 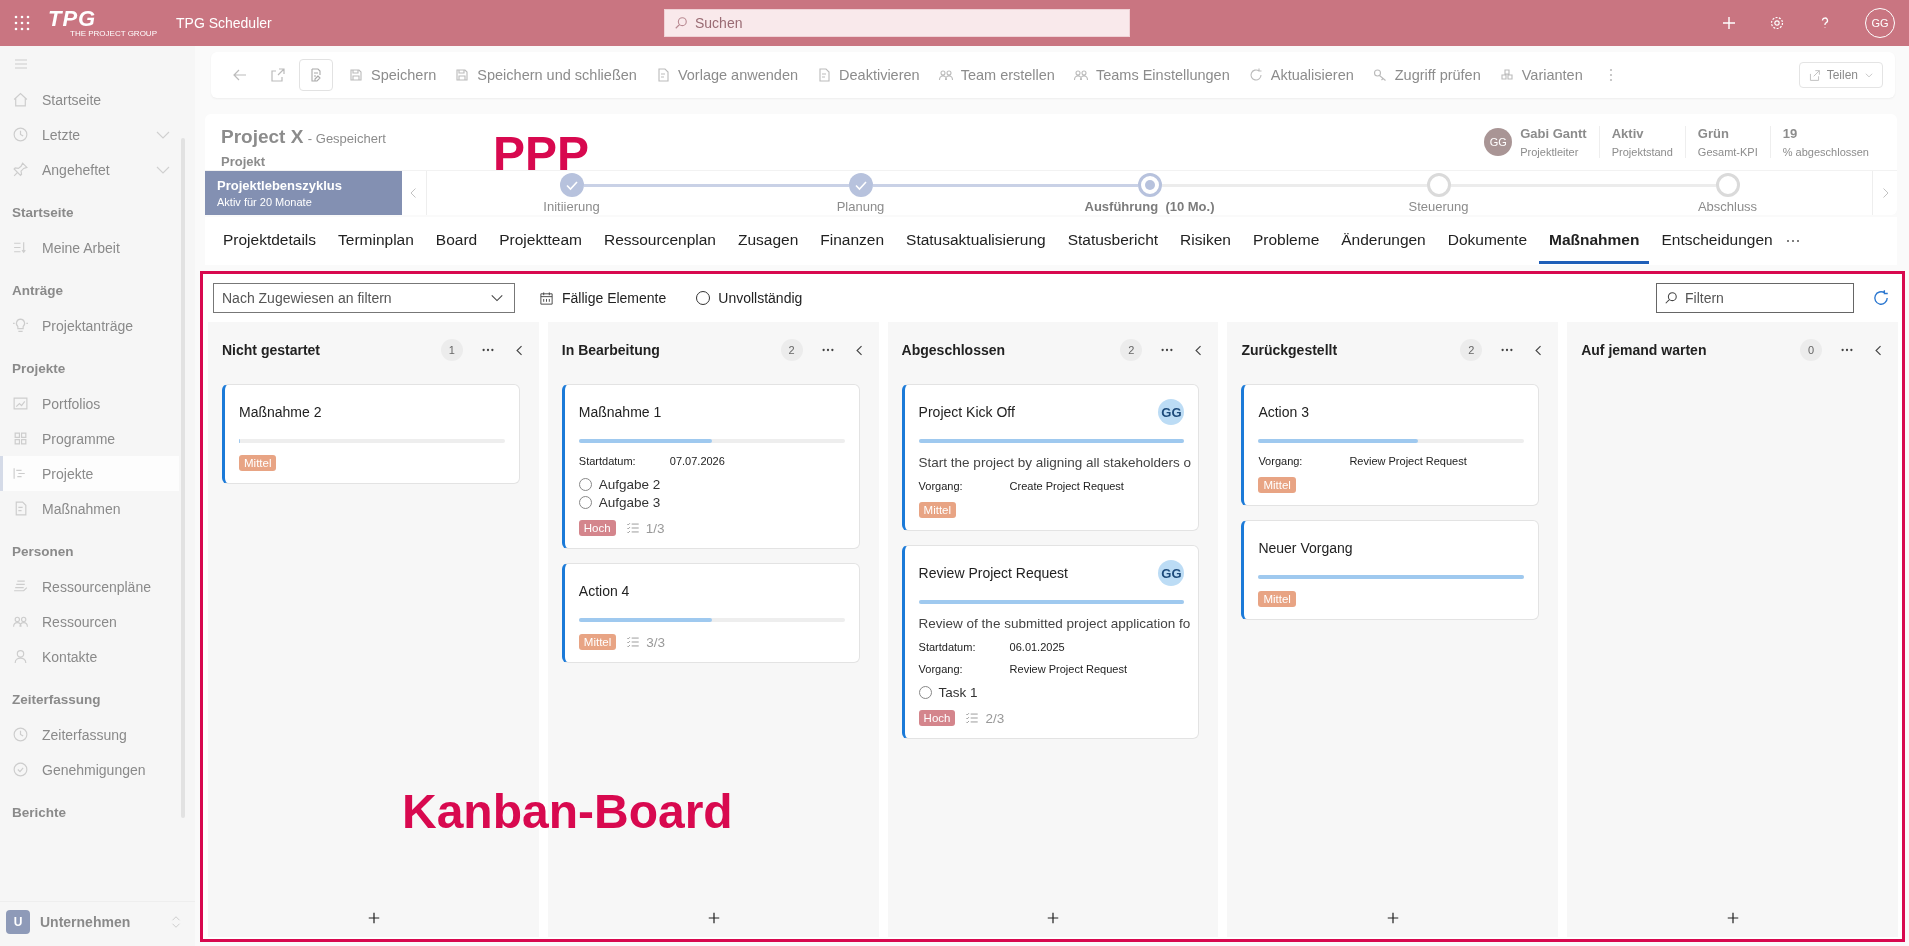 What do you see at coordinates (540, 241) in the screenshot?
I see `tab: Projektteam` at bounding box center [540, 241].